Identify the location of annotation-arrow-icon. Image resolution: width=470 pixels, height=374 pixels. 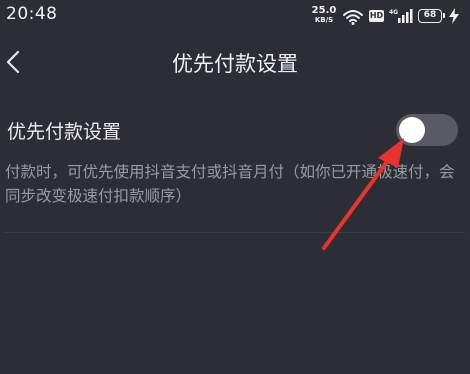
(363, 194).